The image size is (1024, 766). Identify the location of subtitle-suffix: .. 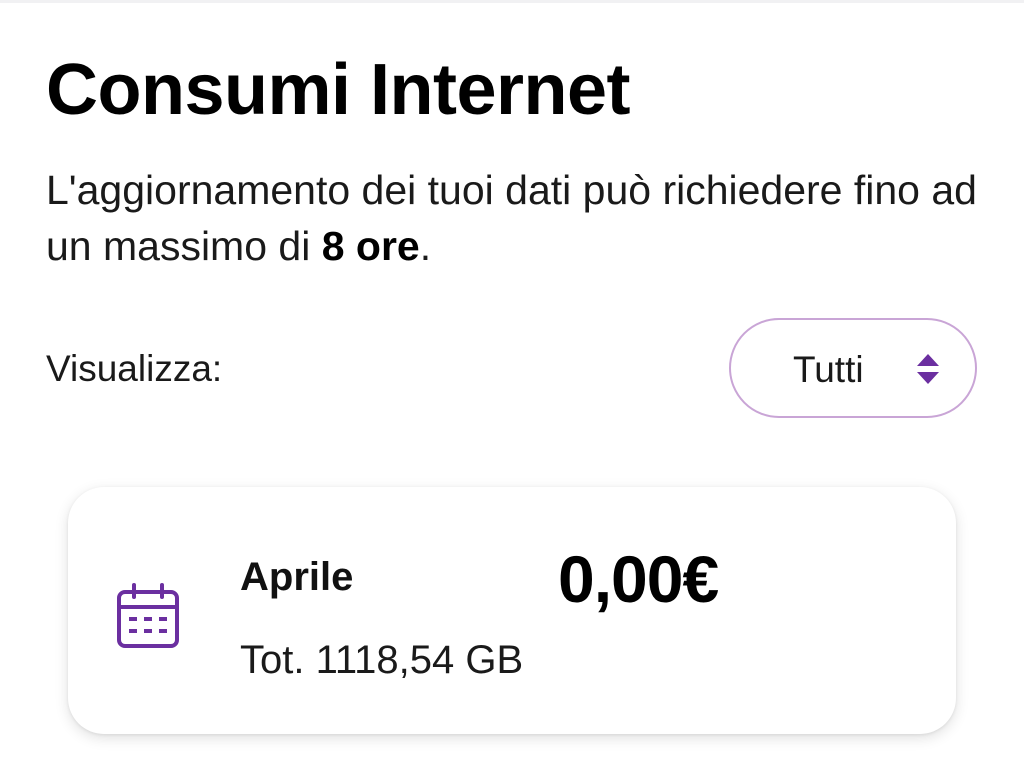
(425, 246).